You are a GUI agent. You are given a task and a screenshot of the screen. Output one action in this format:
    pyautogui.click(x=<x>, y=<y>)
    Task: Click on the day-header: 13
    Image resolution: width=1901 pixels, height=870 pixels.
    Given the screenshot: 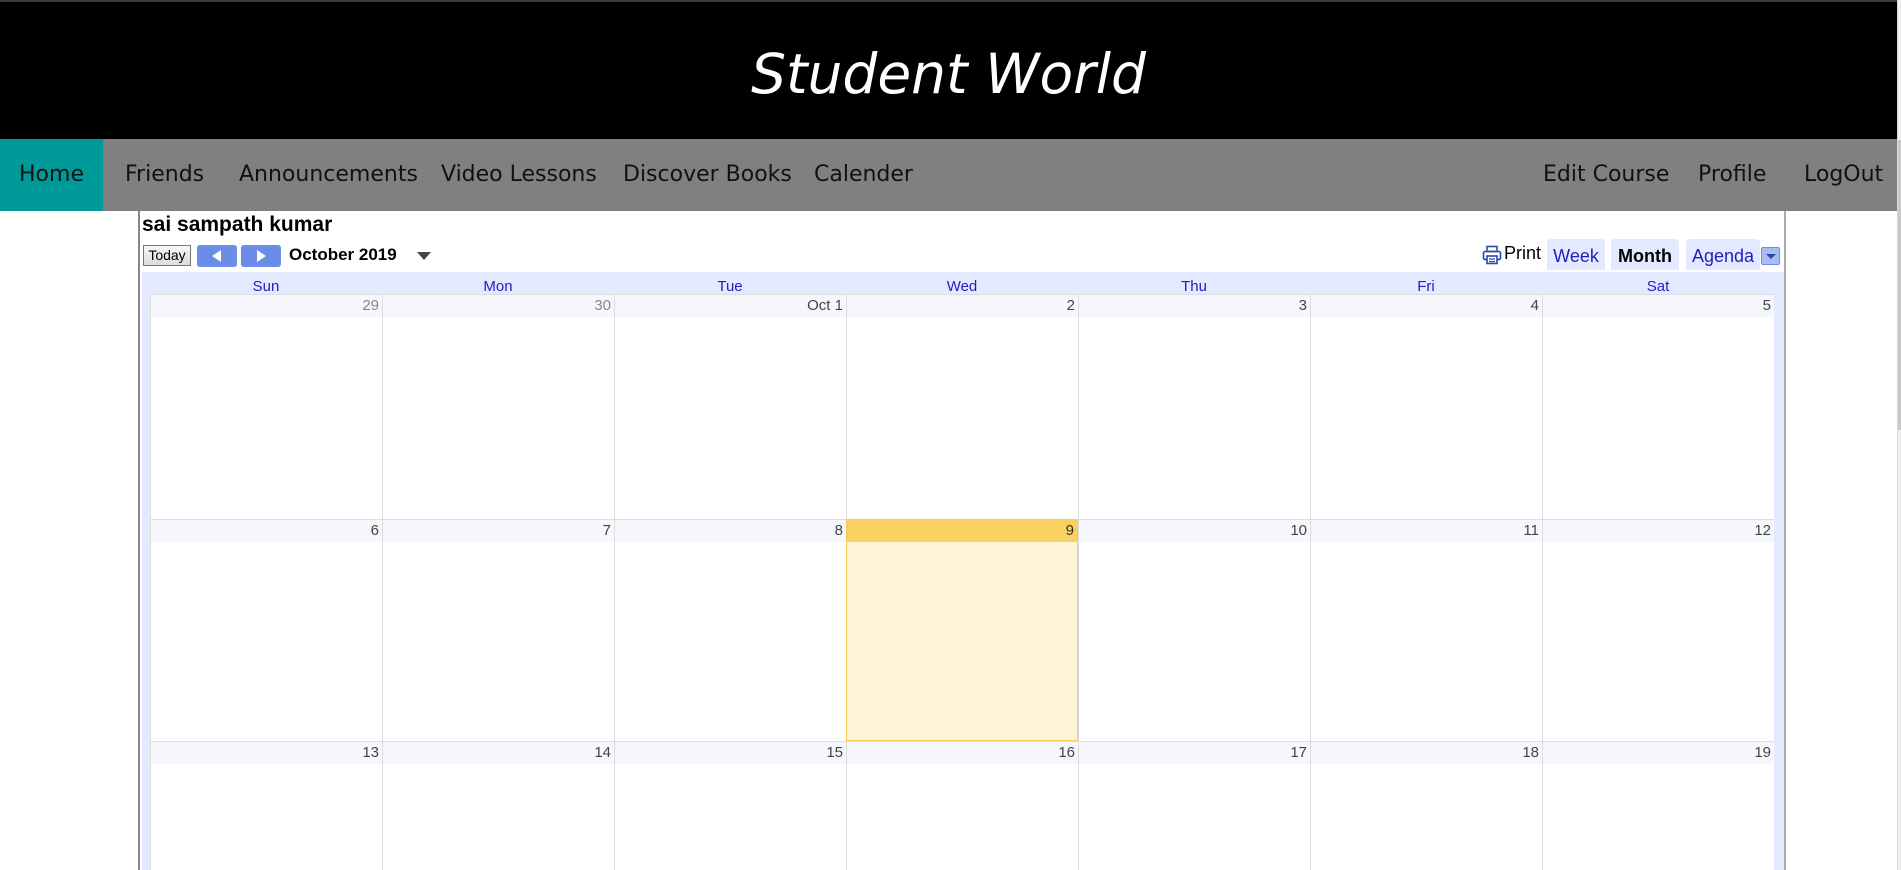 What is the action you would take?
    pyautogui.click(x=266, y=753)
    